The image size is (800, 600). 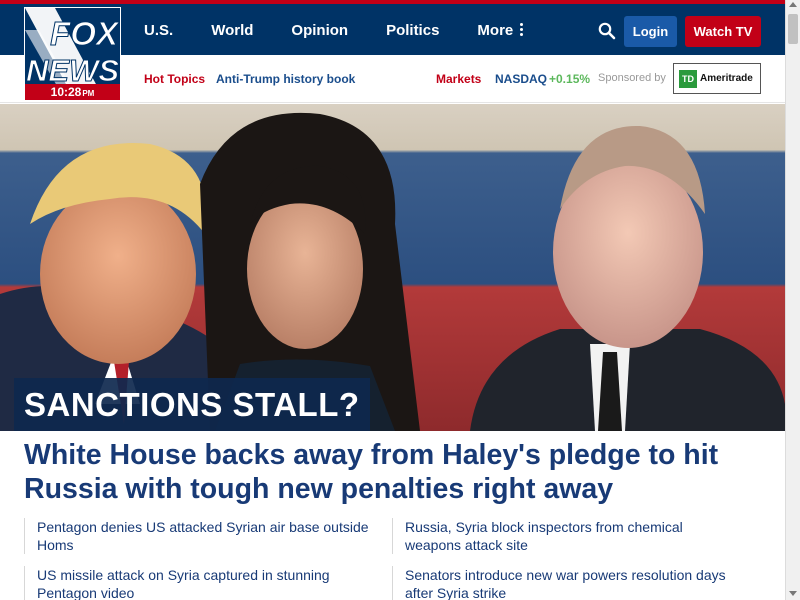 What do you see at coordinates (495, 30) in the screenshot?
I see `nav-item-label: More` at bounding box center [495, 30].